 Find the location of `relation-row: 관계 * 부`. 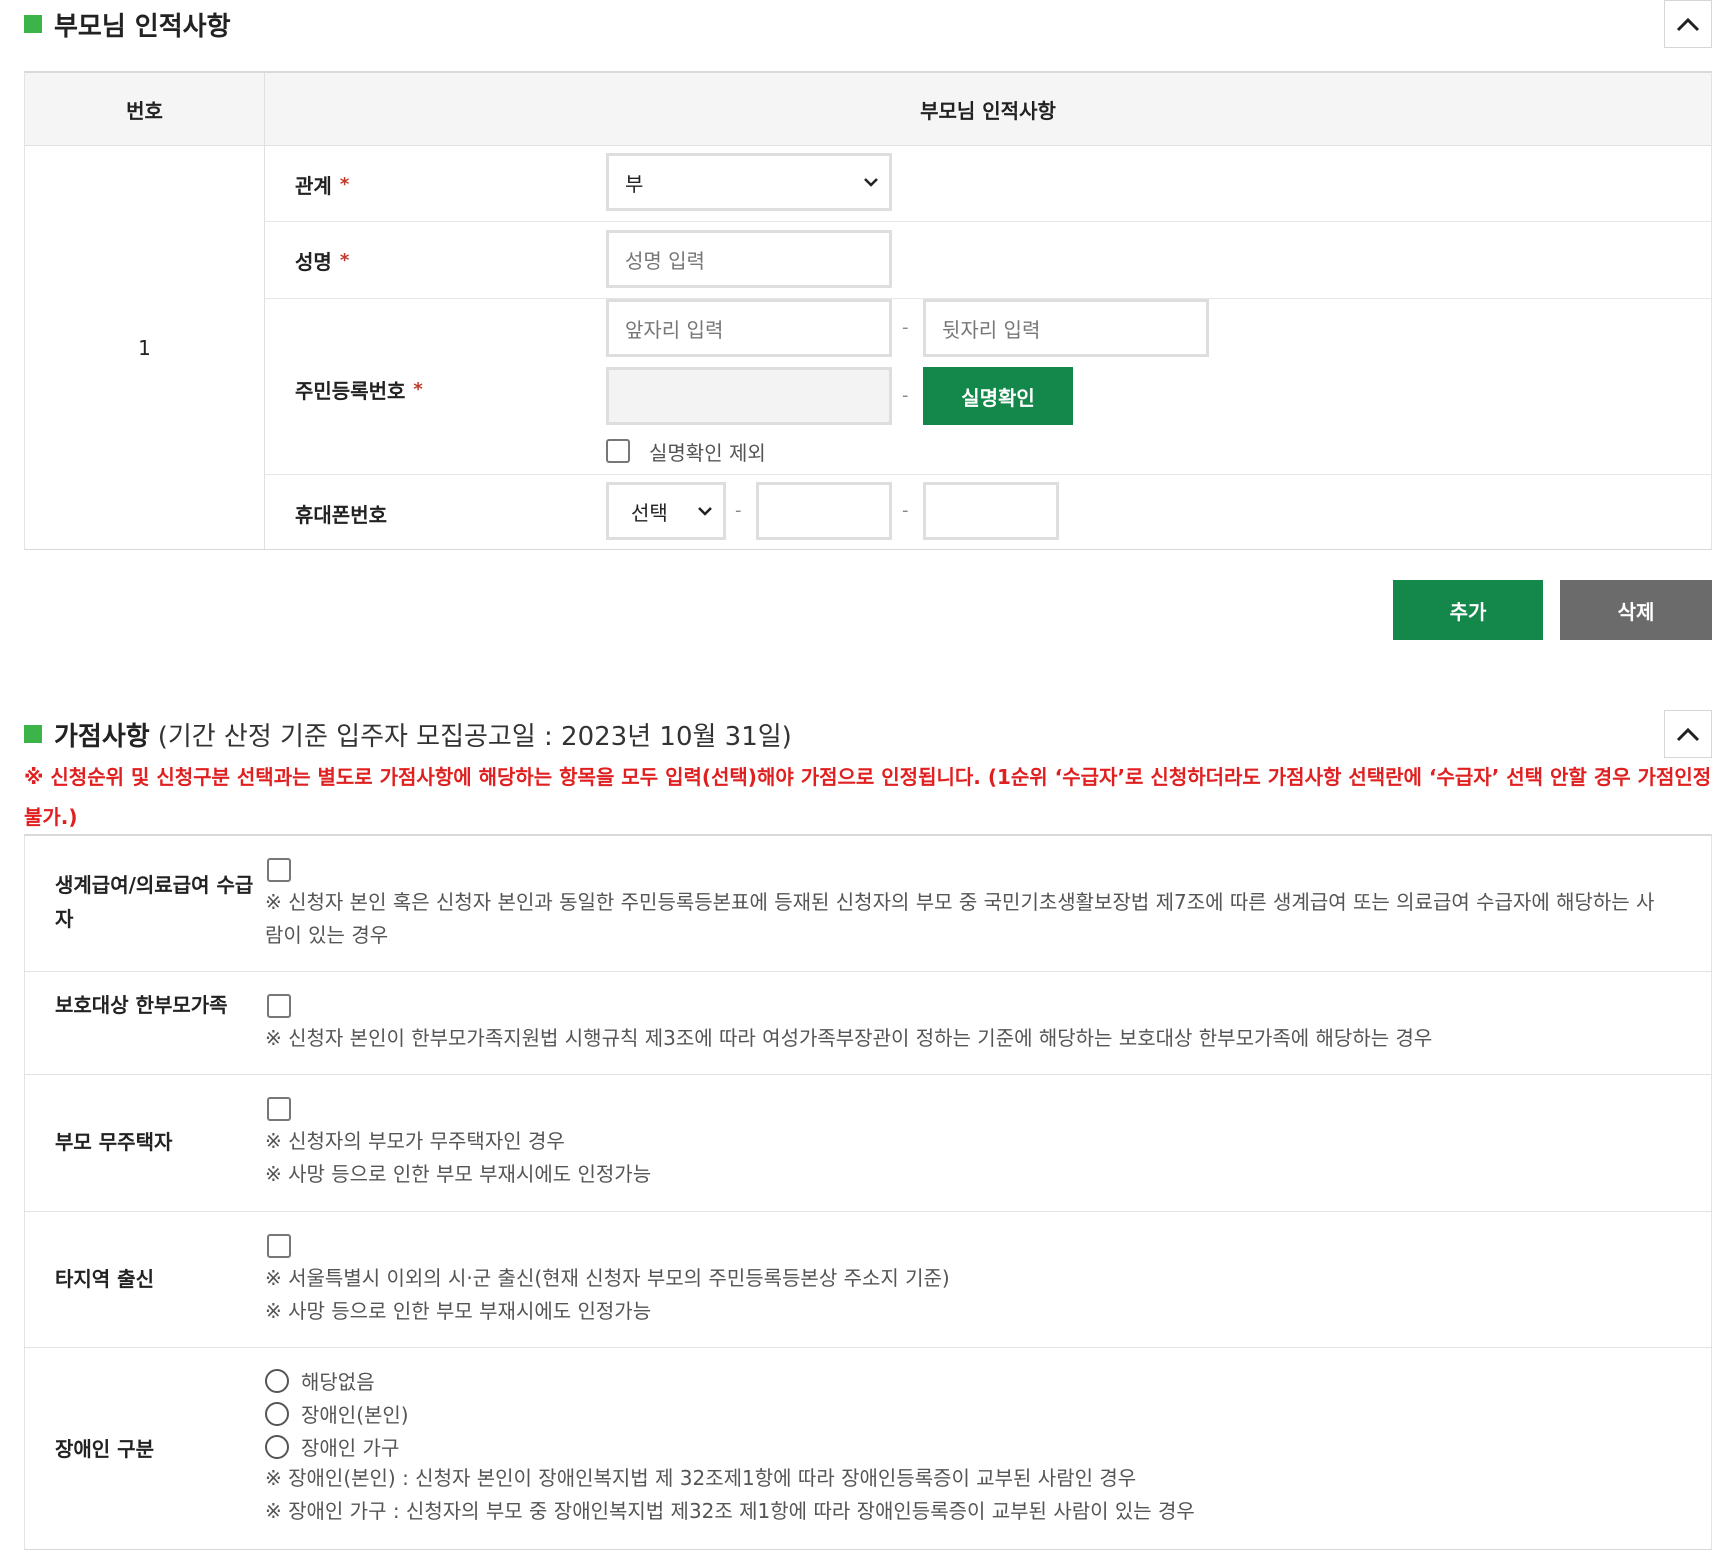

relation-row: 관계 * 부 is located at coordinates (988, 184).